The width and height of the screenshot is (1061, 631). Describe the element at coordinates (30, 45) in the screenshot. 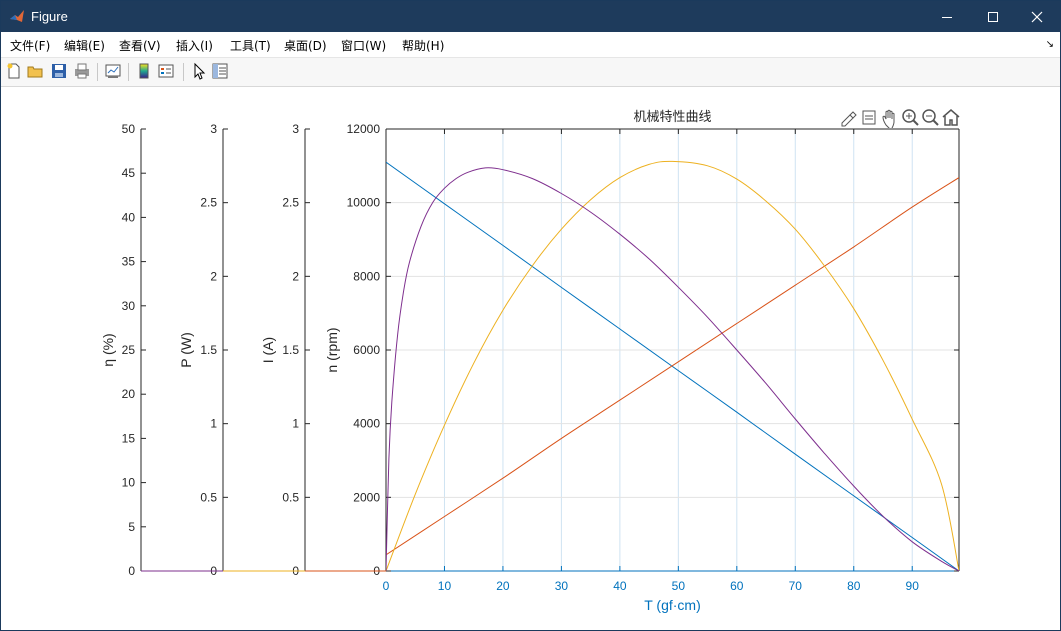

I see `menu-file: 文件(F)` at that location.